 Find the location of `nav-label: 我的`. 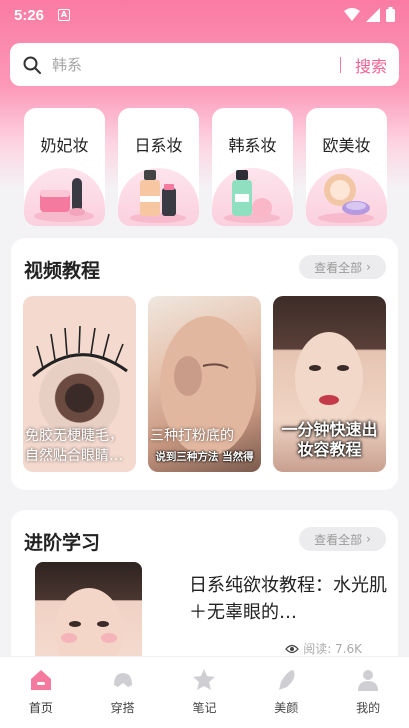

nav-label: 我的 is located at coordinates (368, 708).